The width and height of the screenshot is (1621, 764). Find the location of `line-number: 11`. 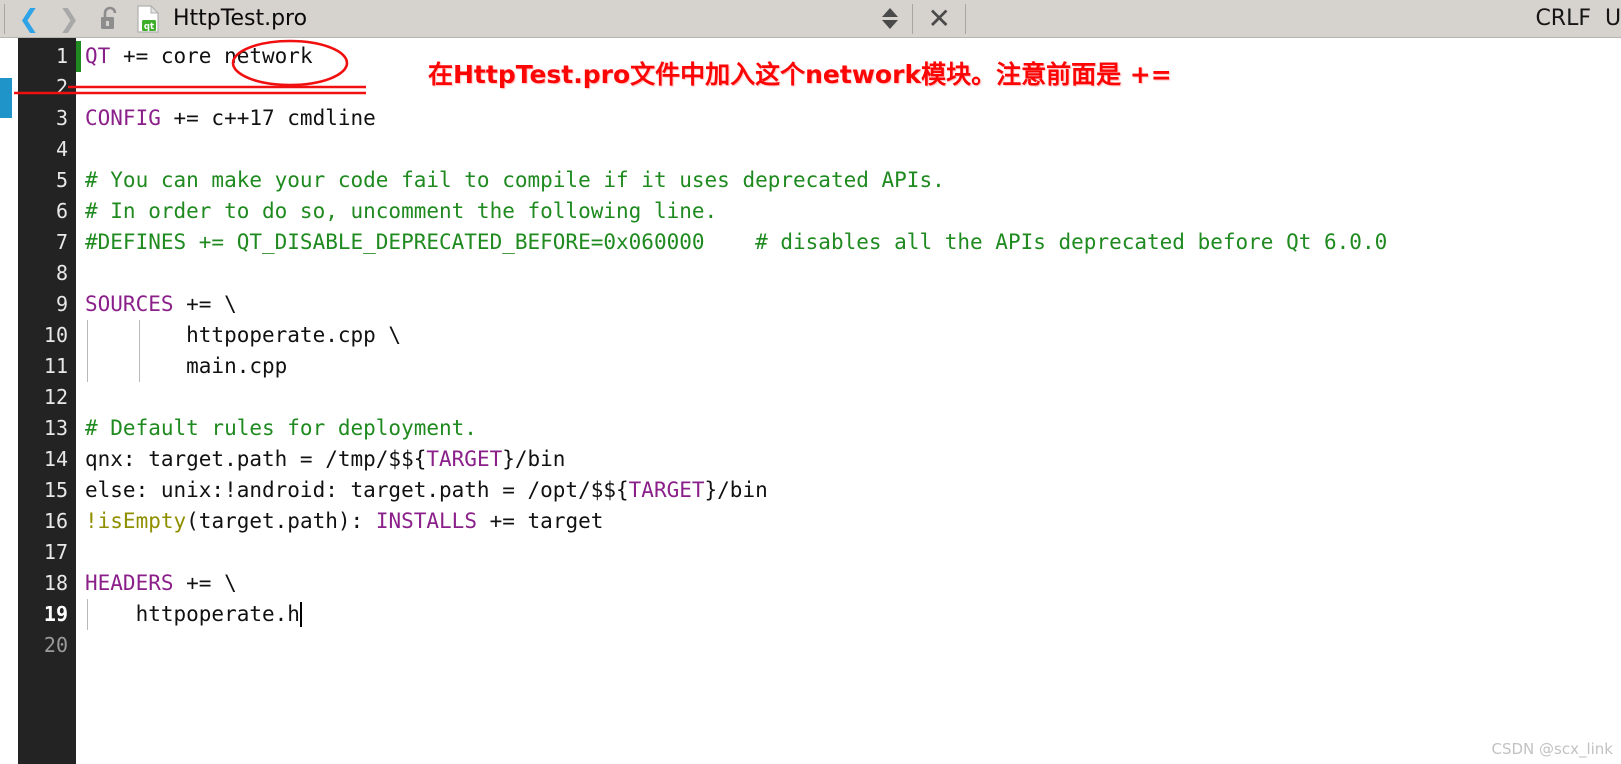

line-number: 11 is located at coordinates (55, 366).